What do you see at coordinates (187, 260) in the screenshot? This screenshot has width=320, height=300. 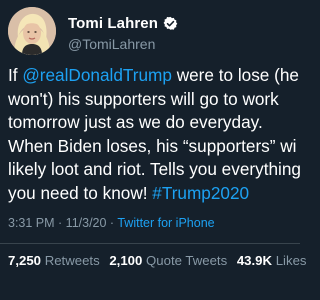 I see `quotes-label: Quote Tweets` at bounding box center [187, 260].